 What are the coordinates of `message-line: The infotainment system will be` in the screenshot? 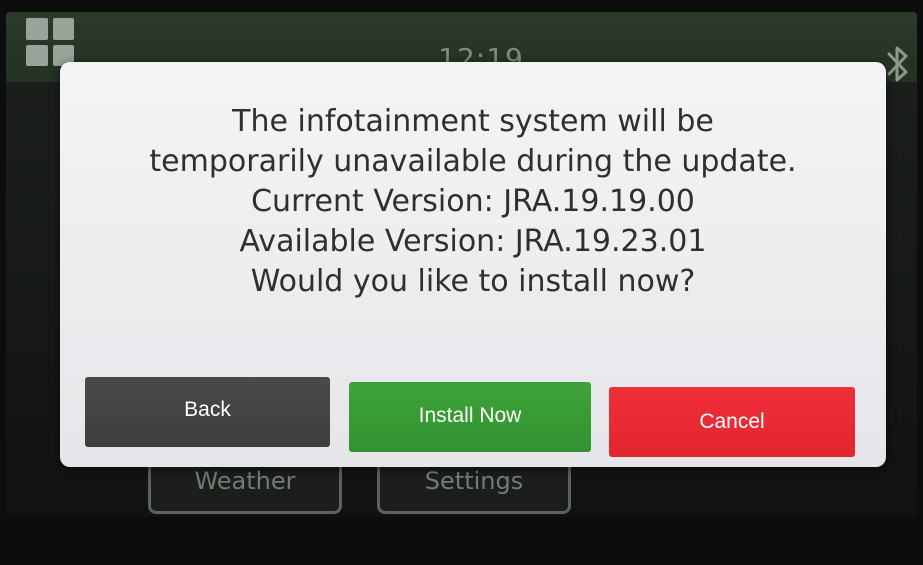 It's located at (473, 121).